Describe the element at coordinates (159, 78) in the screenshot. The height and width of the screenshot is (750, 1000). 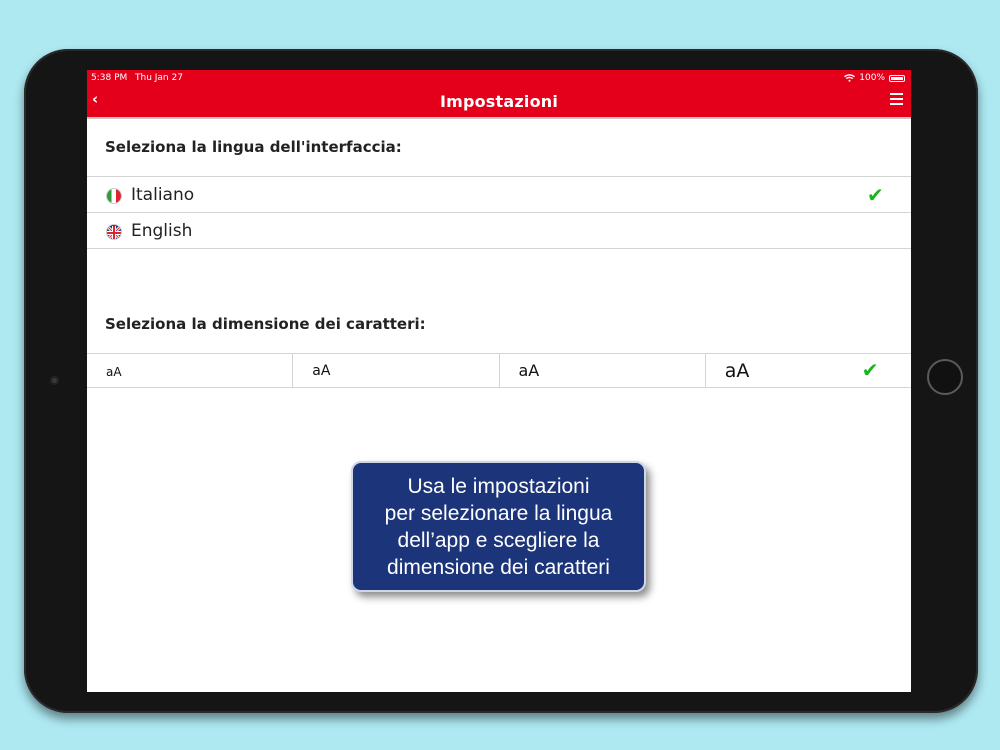
I see `status-date: Thu Jan 27` at that location.